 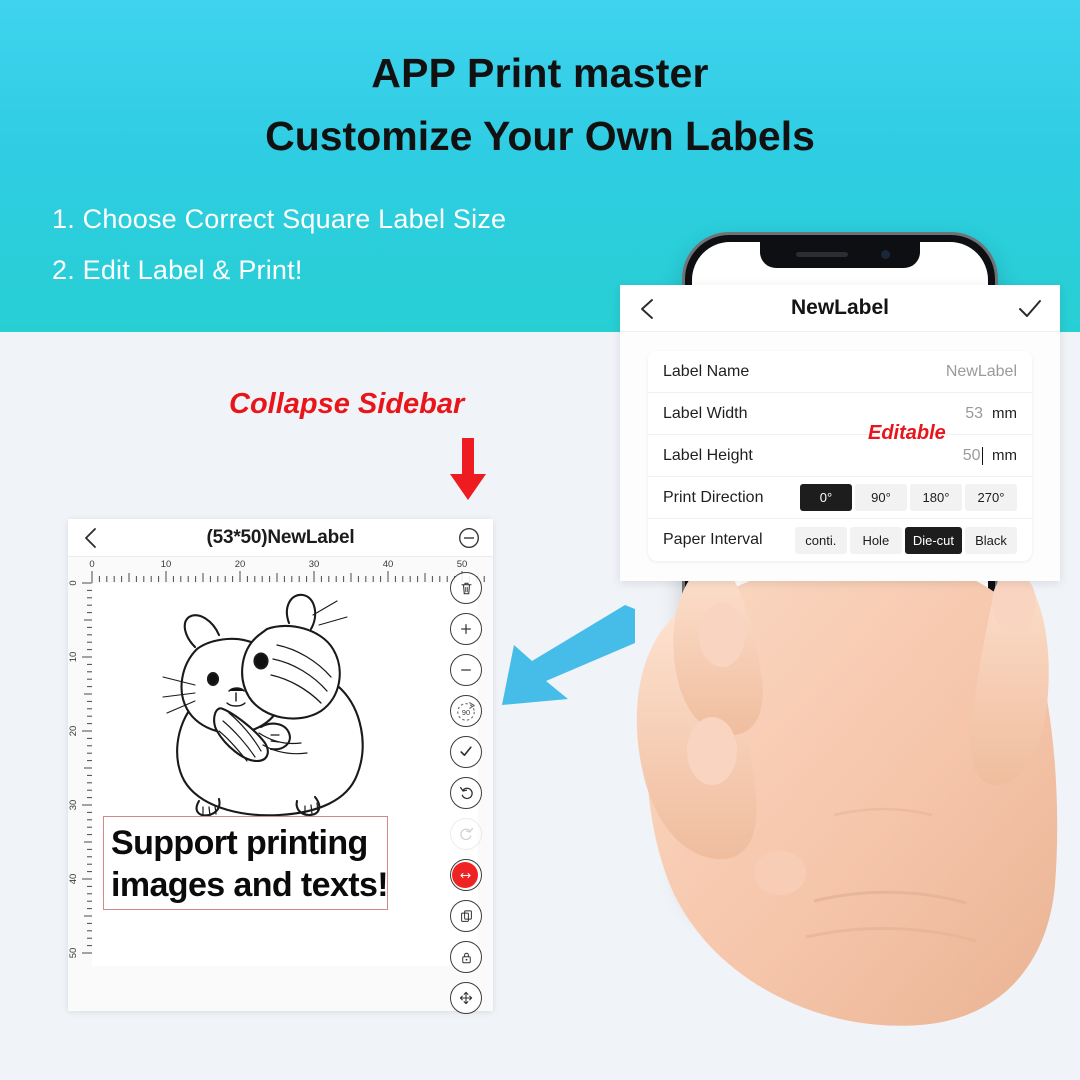 I want to click on row-label-name: Label Name NewLabel, so click(x=840, y=372).